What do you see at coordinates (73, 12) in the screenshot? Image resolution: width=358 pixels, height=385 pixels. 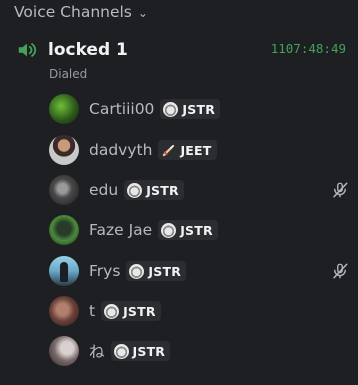 I see `section-title: Voice Channels` at bounding box center [73, 12].